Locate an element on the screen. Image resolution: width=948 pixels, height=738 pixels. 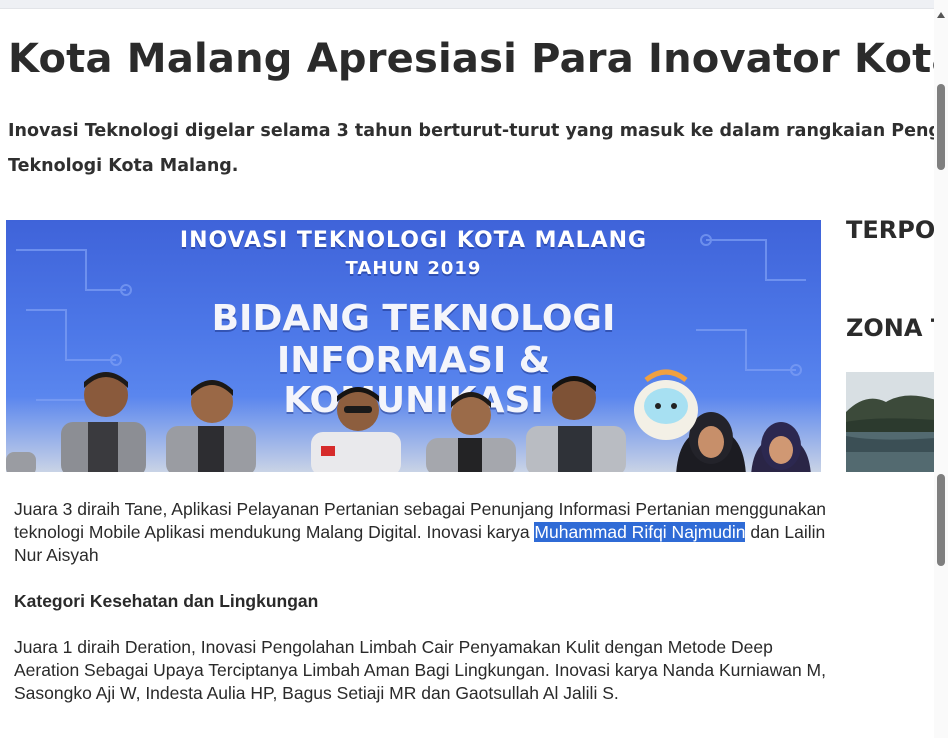
sidebar-thumbnail-lake is located at coordinates (890, 422).